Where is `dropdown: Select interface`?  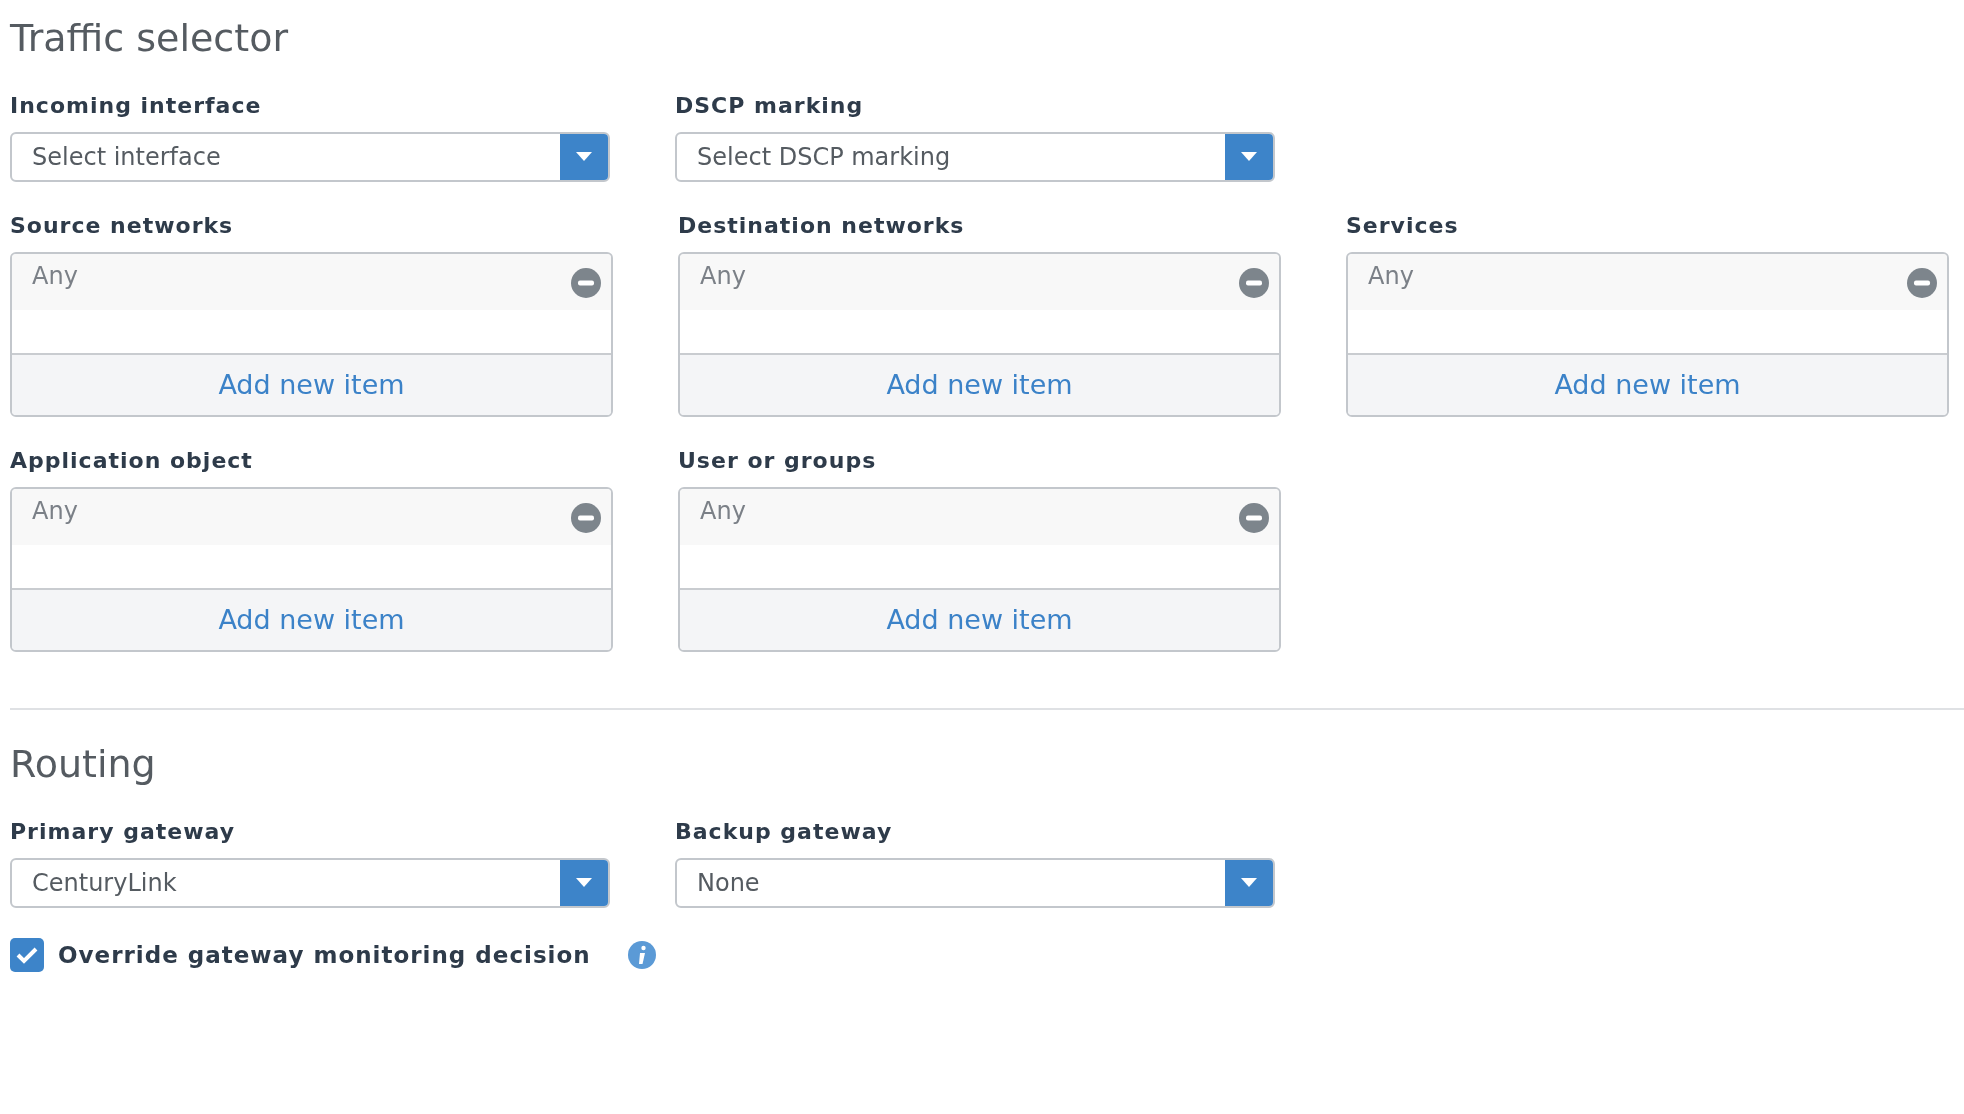
dropdown: Select interface is located at coordinates (310, 157).